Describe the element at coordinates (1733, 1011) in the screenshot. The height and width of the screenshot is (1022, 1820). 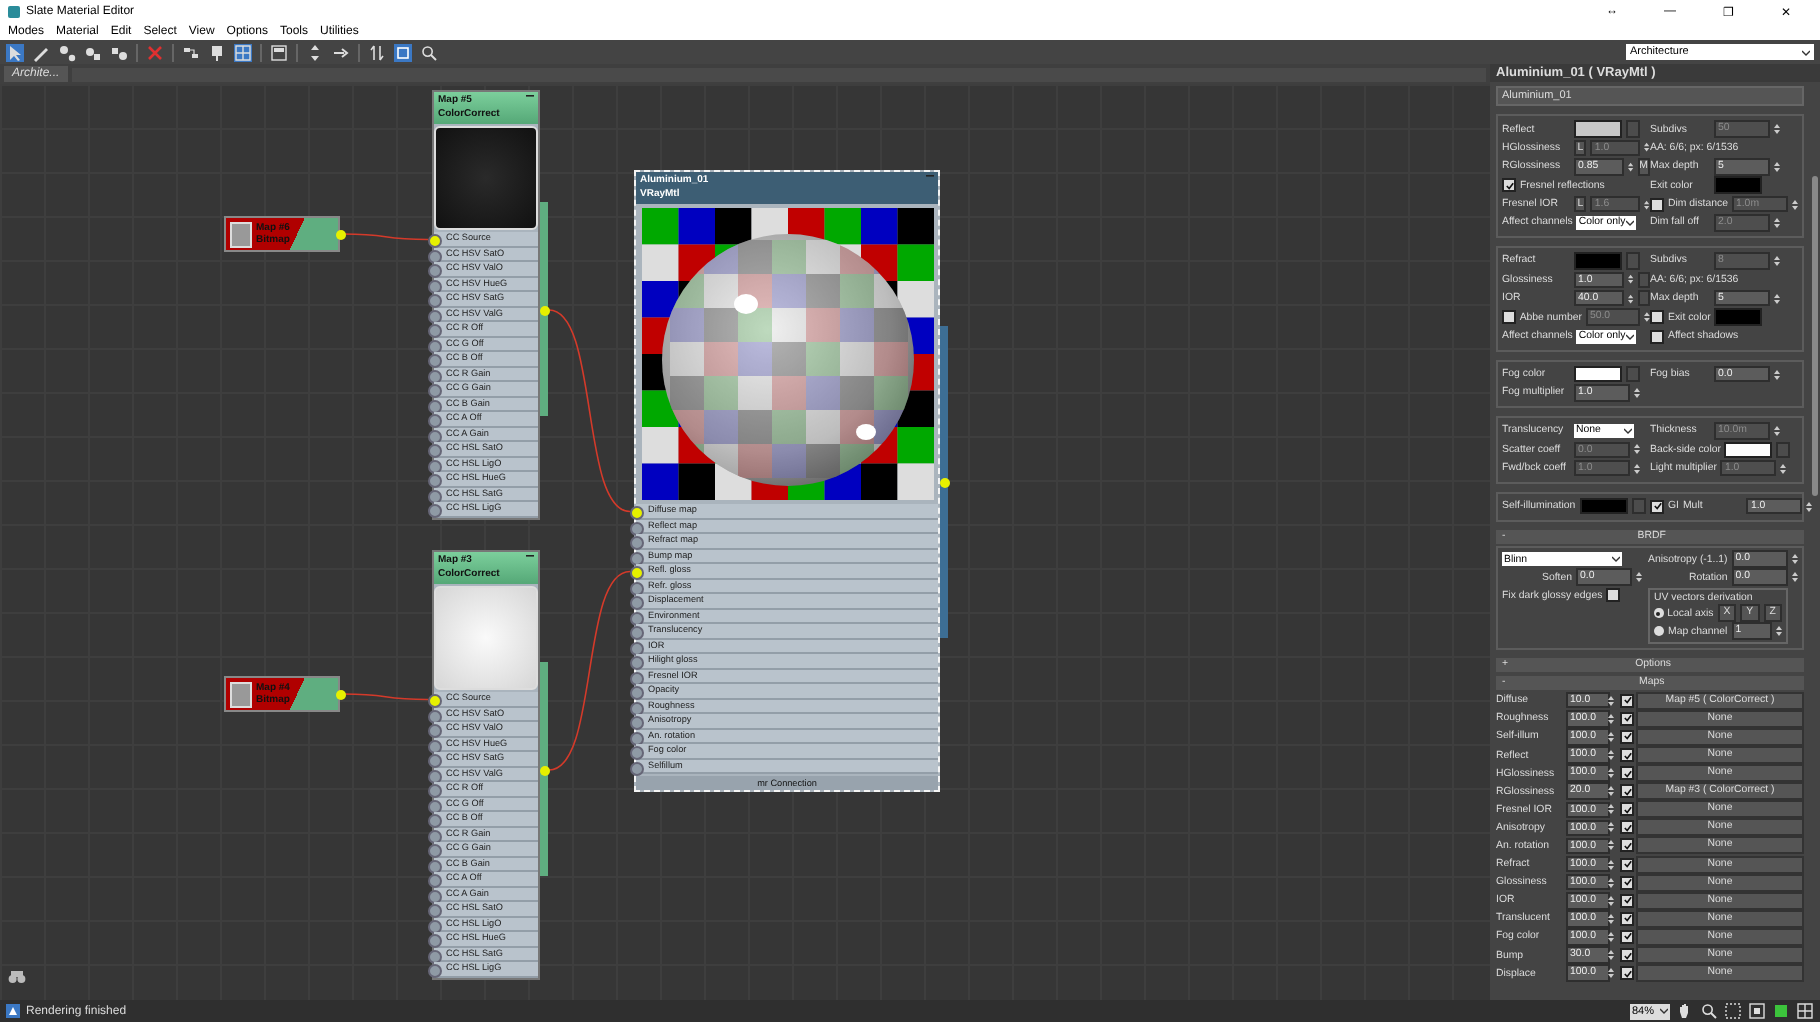
I see `dashed-frame-icon` at that location.